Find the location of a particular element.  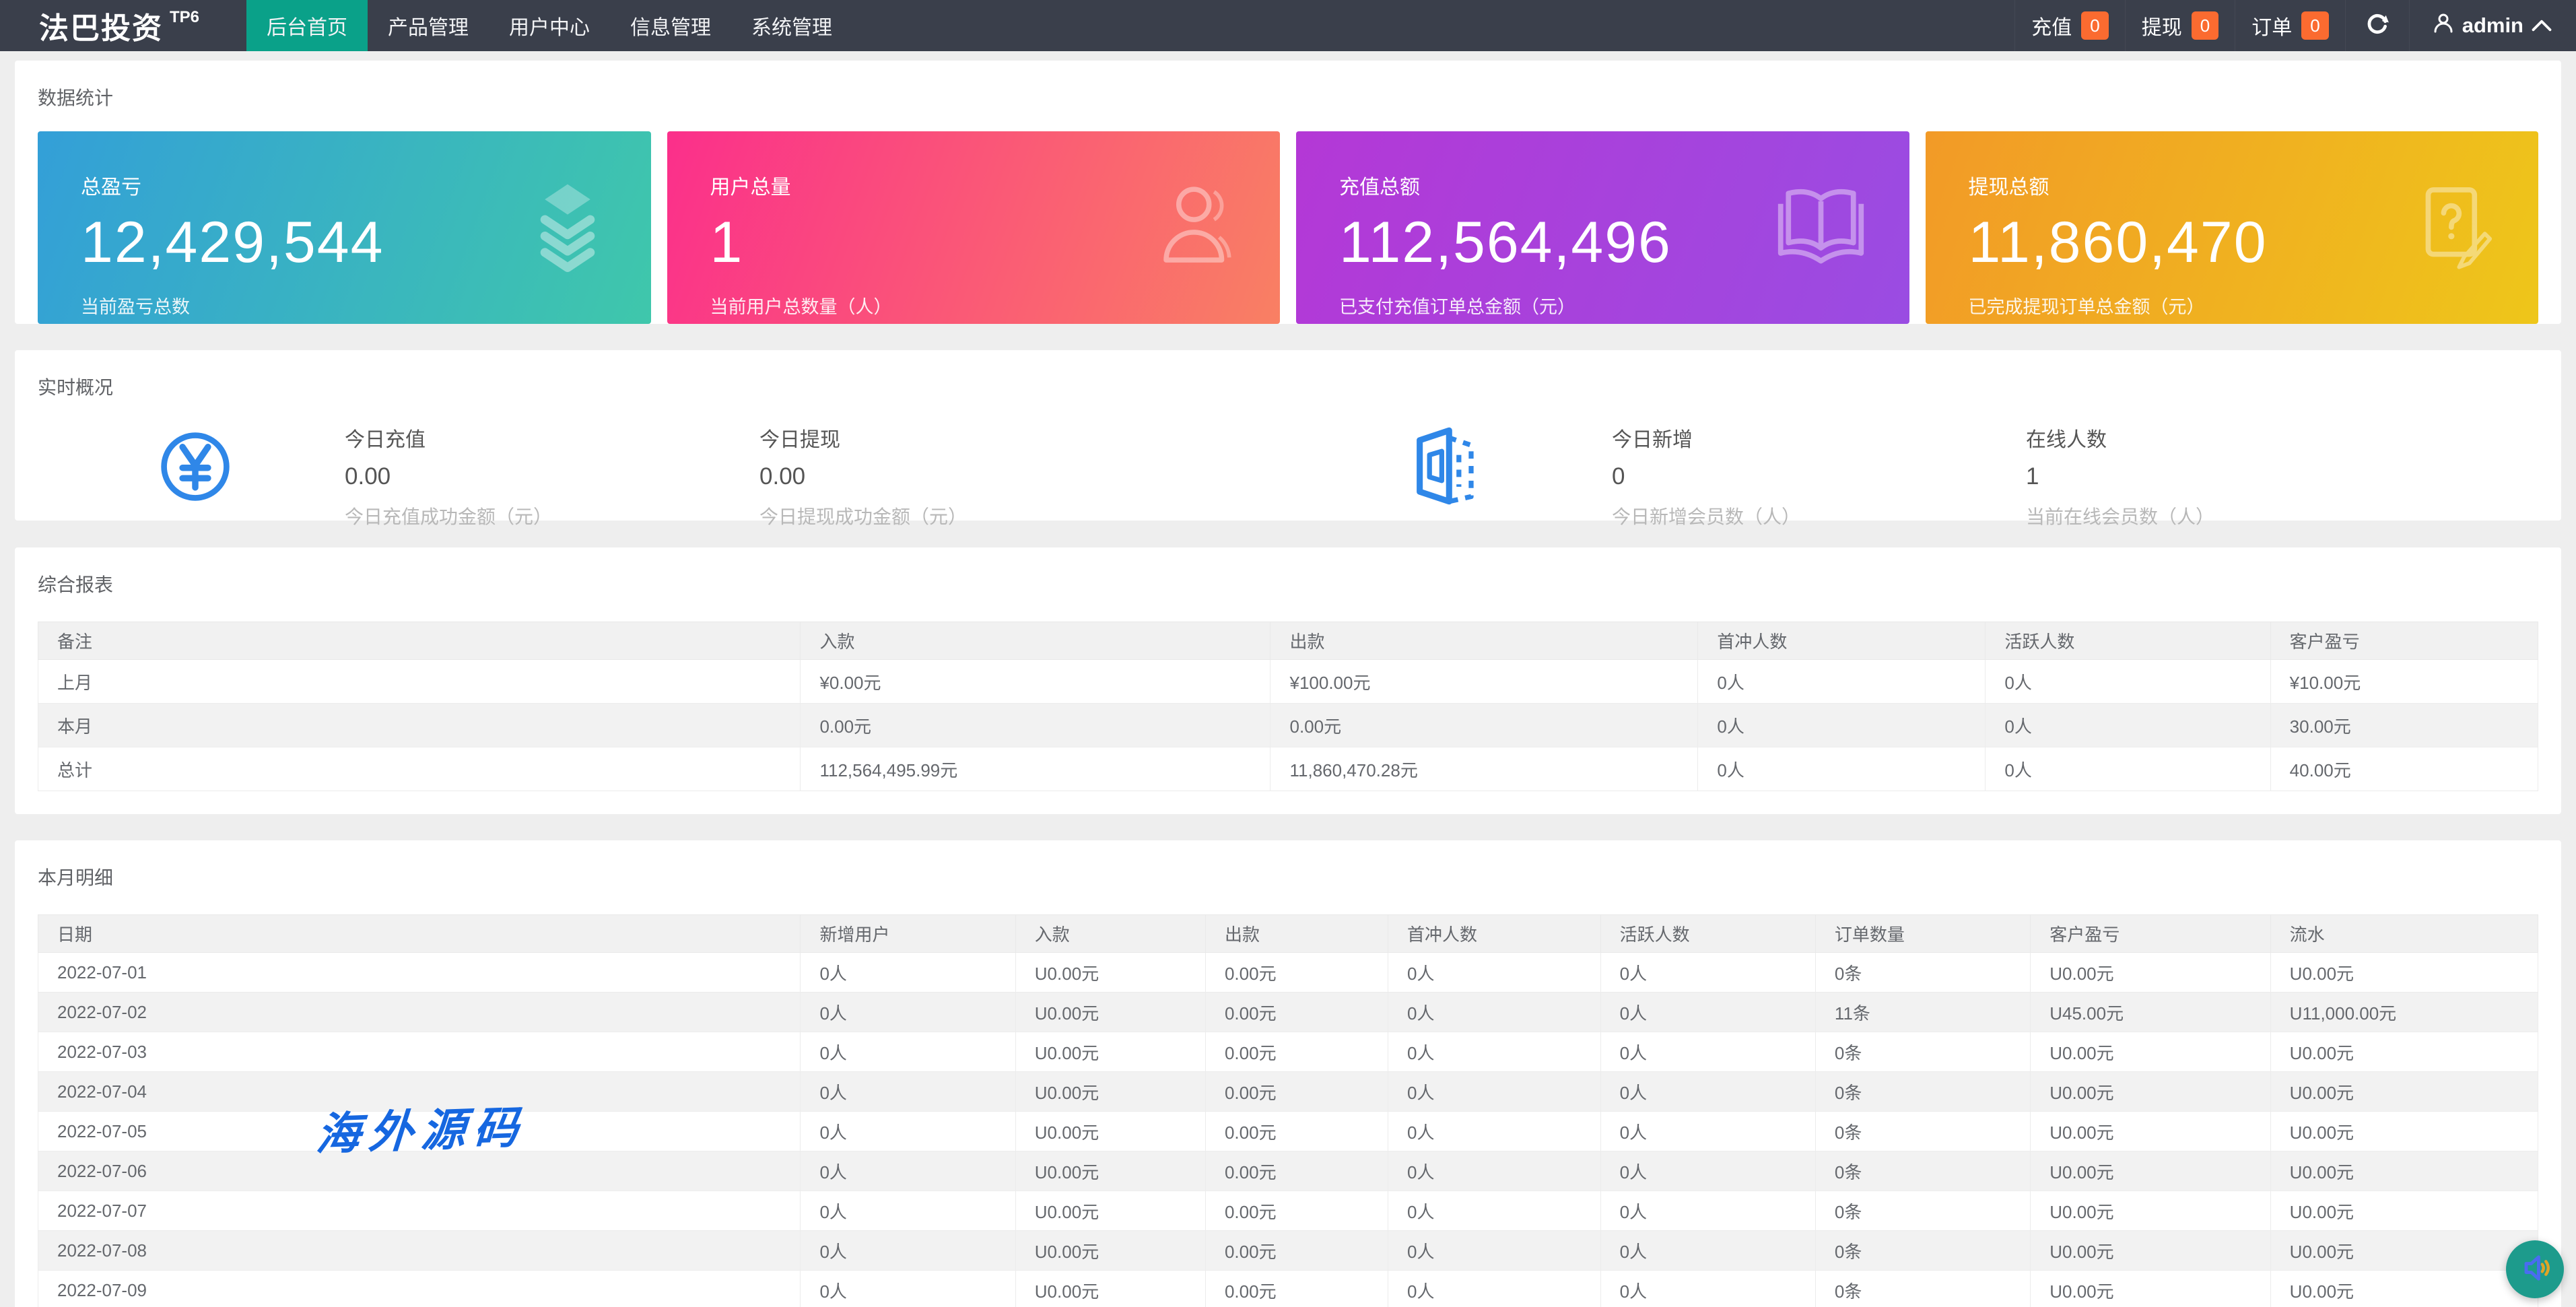

menu-item-label: 产品管理 is located at coordinates (428, 28).